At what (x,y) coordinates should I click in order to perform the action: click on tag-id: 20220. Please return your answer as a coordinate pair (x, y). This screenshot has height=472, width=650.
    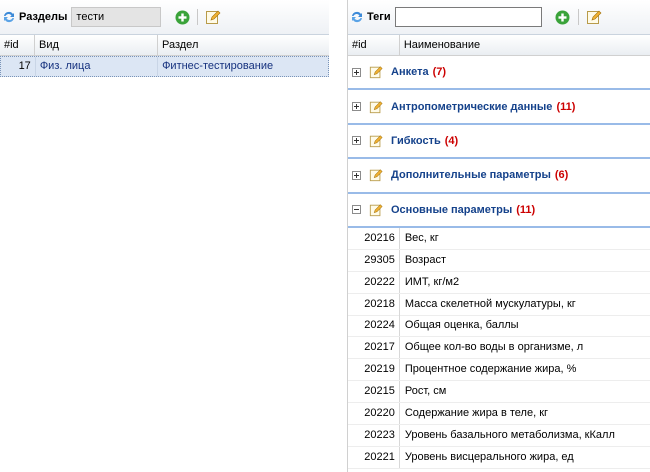
    Looking at the image, I should click on (374, 414).